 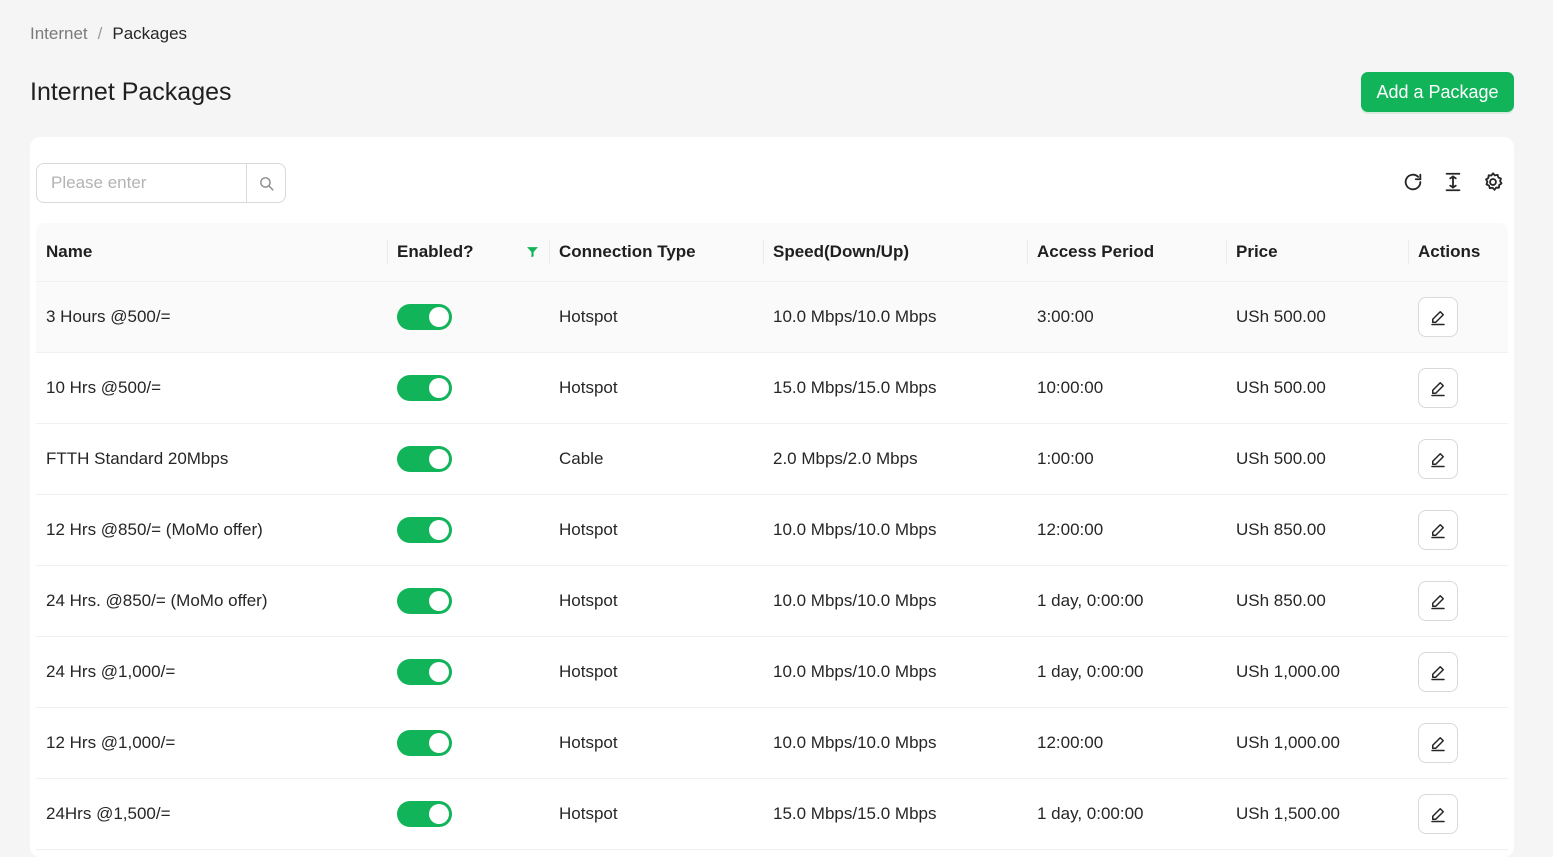 I want to click on cell-access-period: 1:00:00, so click(x=1126, y=459).